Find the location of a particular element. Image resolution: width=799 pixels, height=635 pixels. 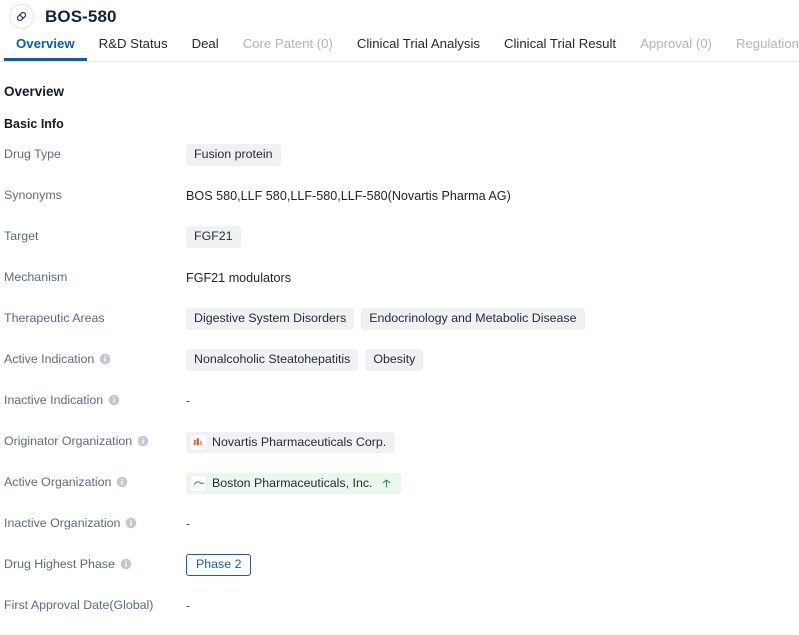

info-row: First Approval Date(Global) - is located at coordinates (401, 614).